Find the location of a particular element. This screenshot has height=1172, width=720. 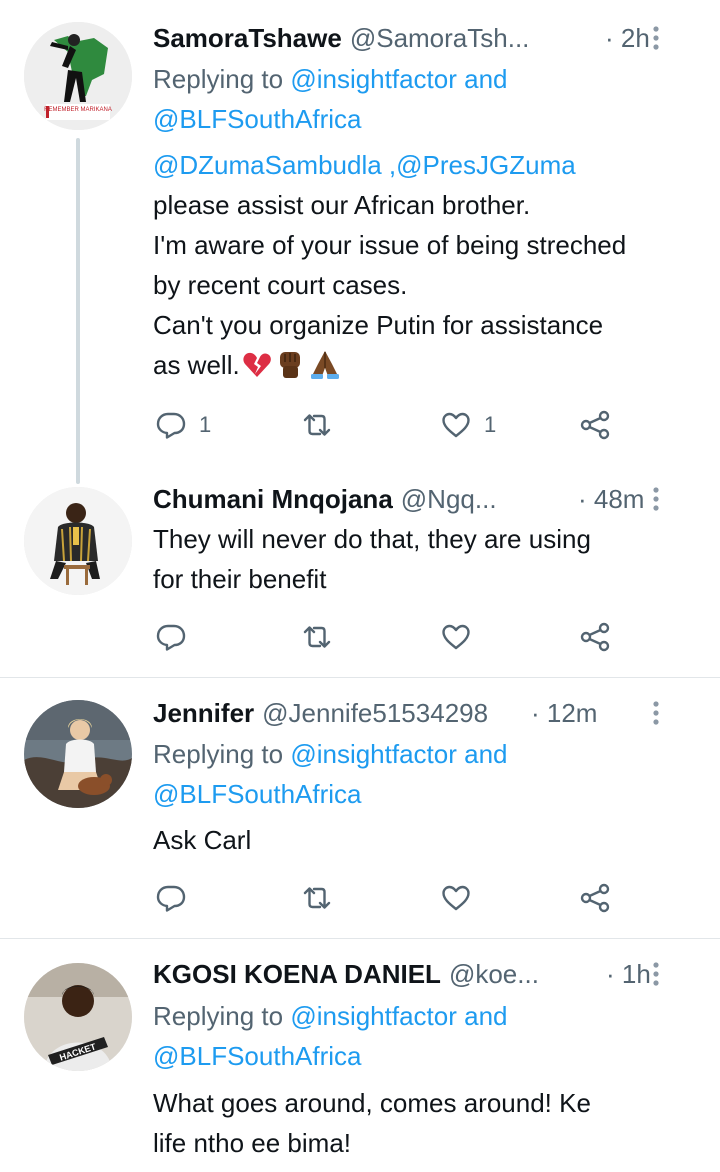

raised-fist-icon is located at coordinates (290, 369).